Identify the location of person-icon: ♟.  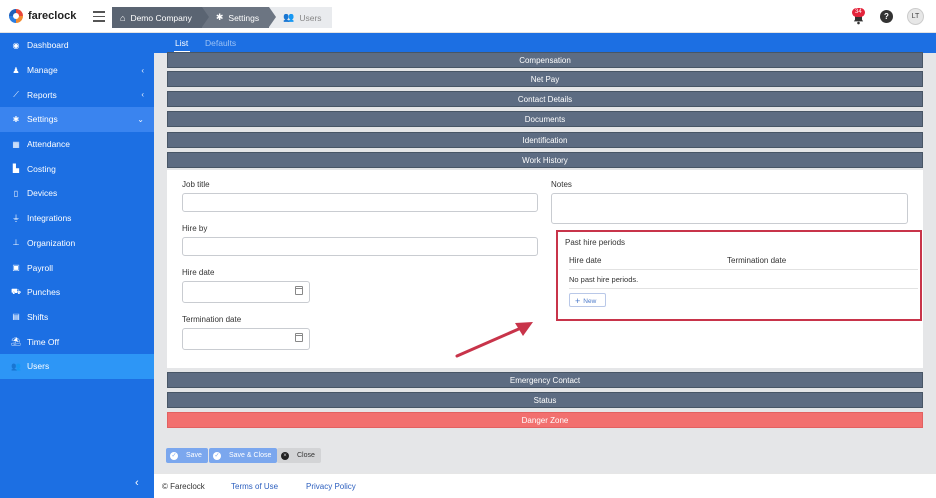
(16, 70).